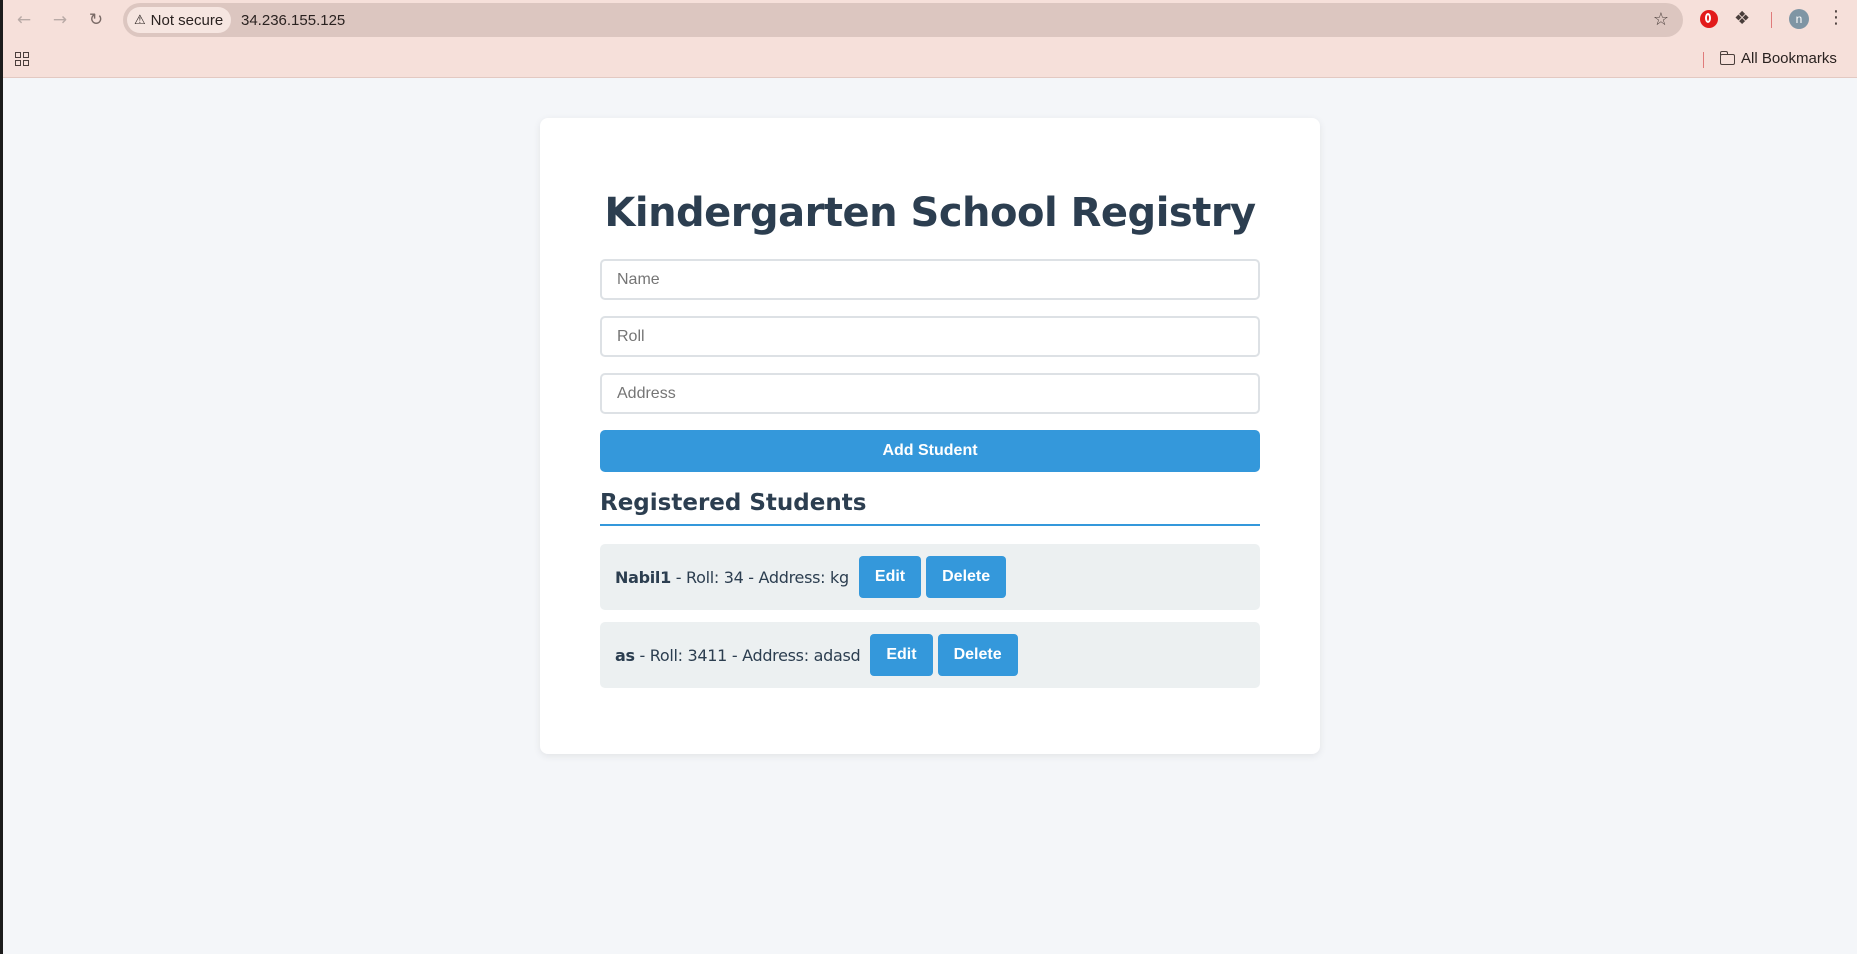  What do you see at coordinates (60, 20) in the screenshot?
I see `forward-icon: →` at bounding box center [60, 20].